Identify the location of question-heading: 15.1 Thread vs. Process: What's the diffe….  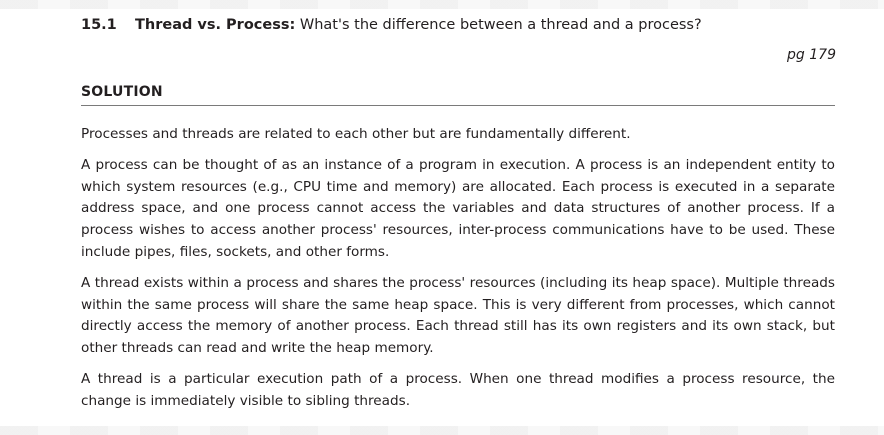
(471, 25).